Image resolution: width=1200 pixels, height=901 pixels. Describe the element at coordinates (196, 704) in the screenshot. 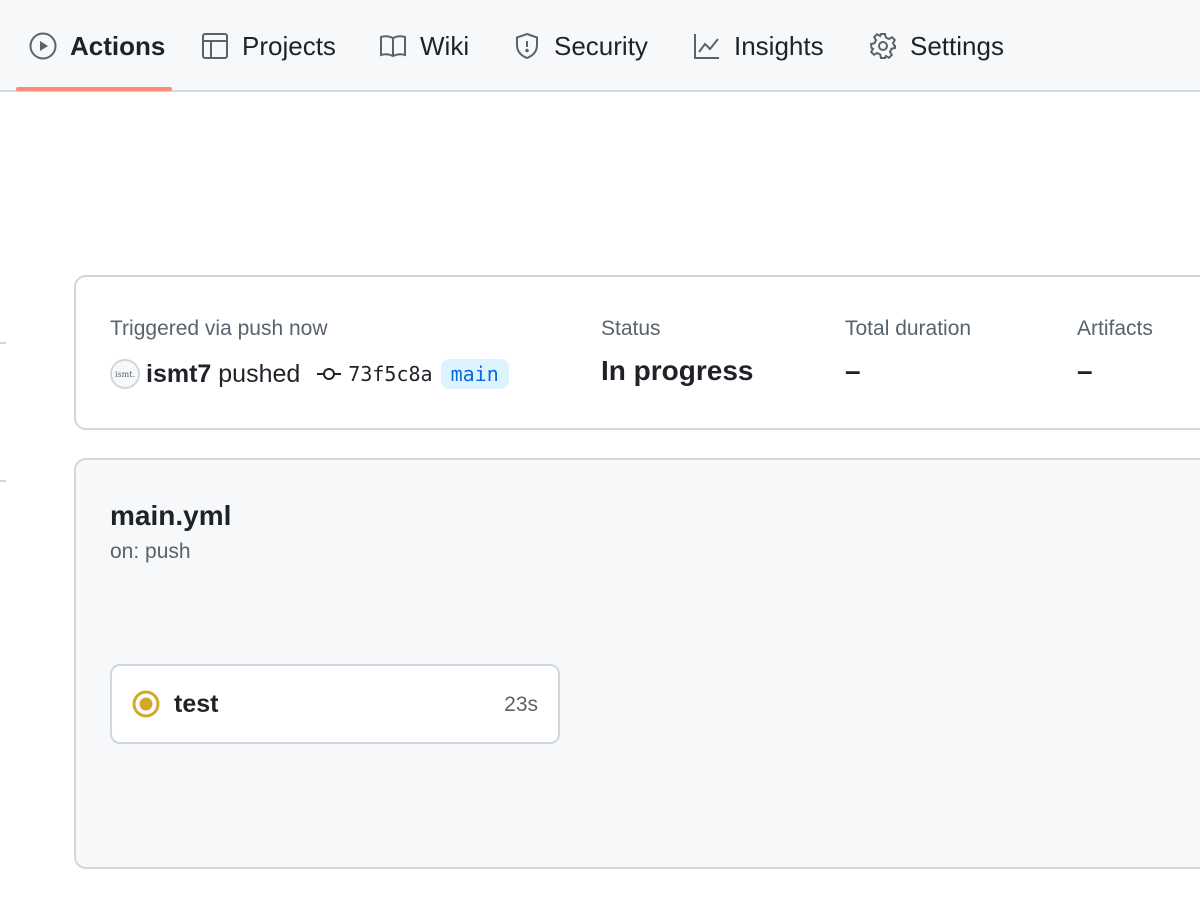

I see `job-name: test` at that location.